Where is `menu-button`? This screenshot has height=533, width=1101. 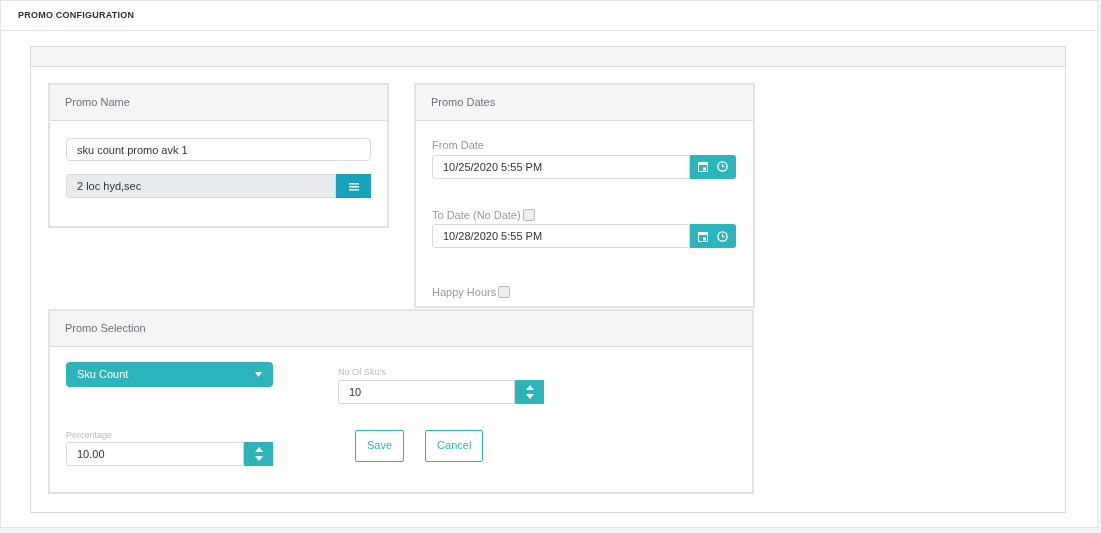 menu-button is located at coordinates (353, 186).